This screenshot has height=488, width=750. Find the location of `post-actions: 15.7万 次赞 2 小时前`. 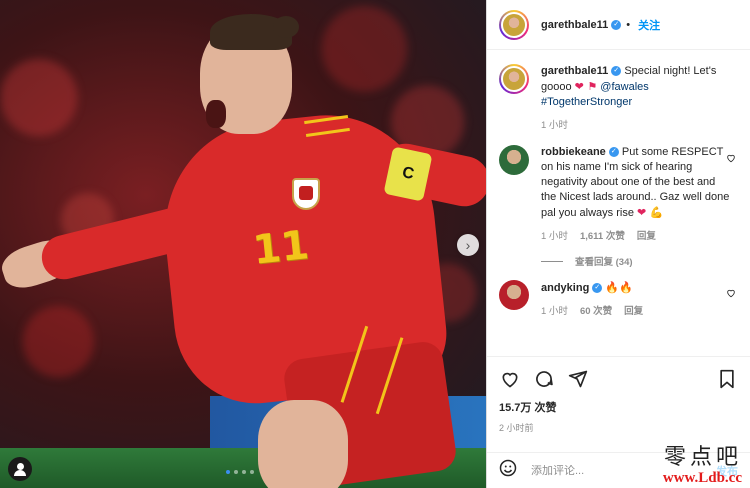

post-actions: 15.7万 次赞 2 小时前 is located at coordinates (618, 395).